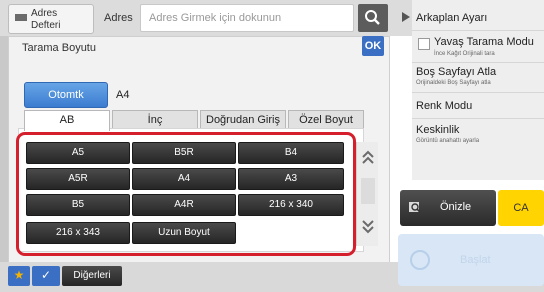 This screenshot has height=292, width=544. What do you see at coordinates (243, 120) in the screenshot?
I see `tab-direct-input: Doğrudan Giriş` at bounding box center [243, 120].